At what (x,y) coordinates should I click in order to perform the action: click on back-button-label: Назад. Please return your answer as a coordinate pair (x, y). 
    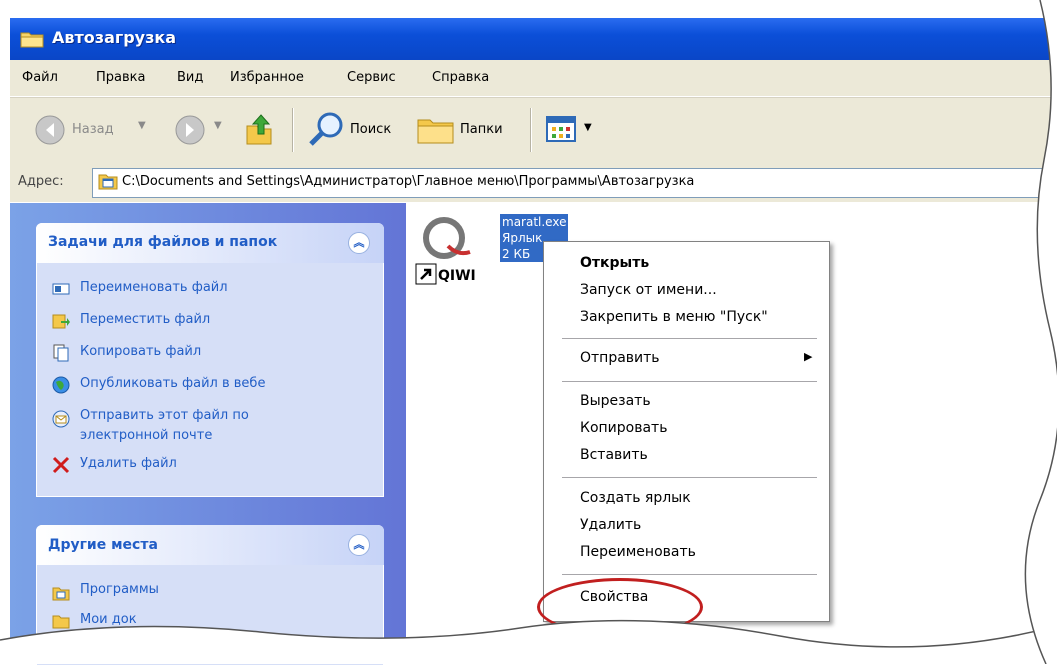
    Looking at the image, I should click on (93, 129).